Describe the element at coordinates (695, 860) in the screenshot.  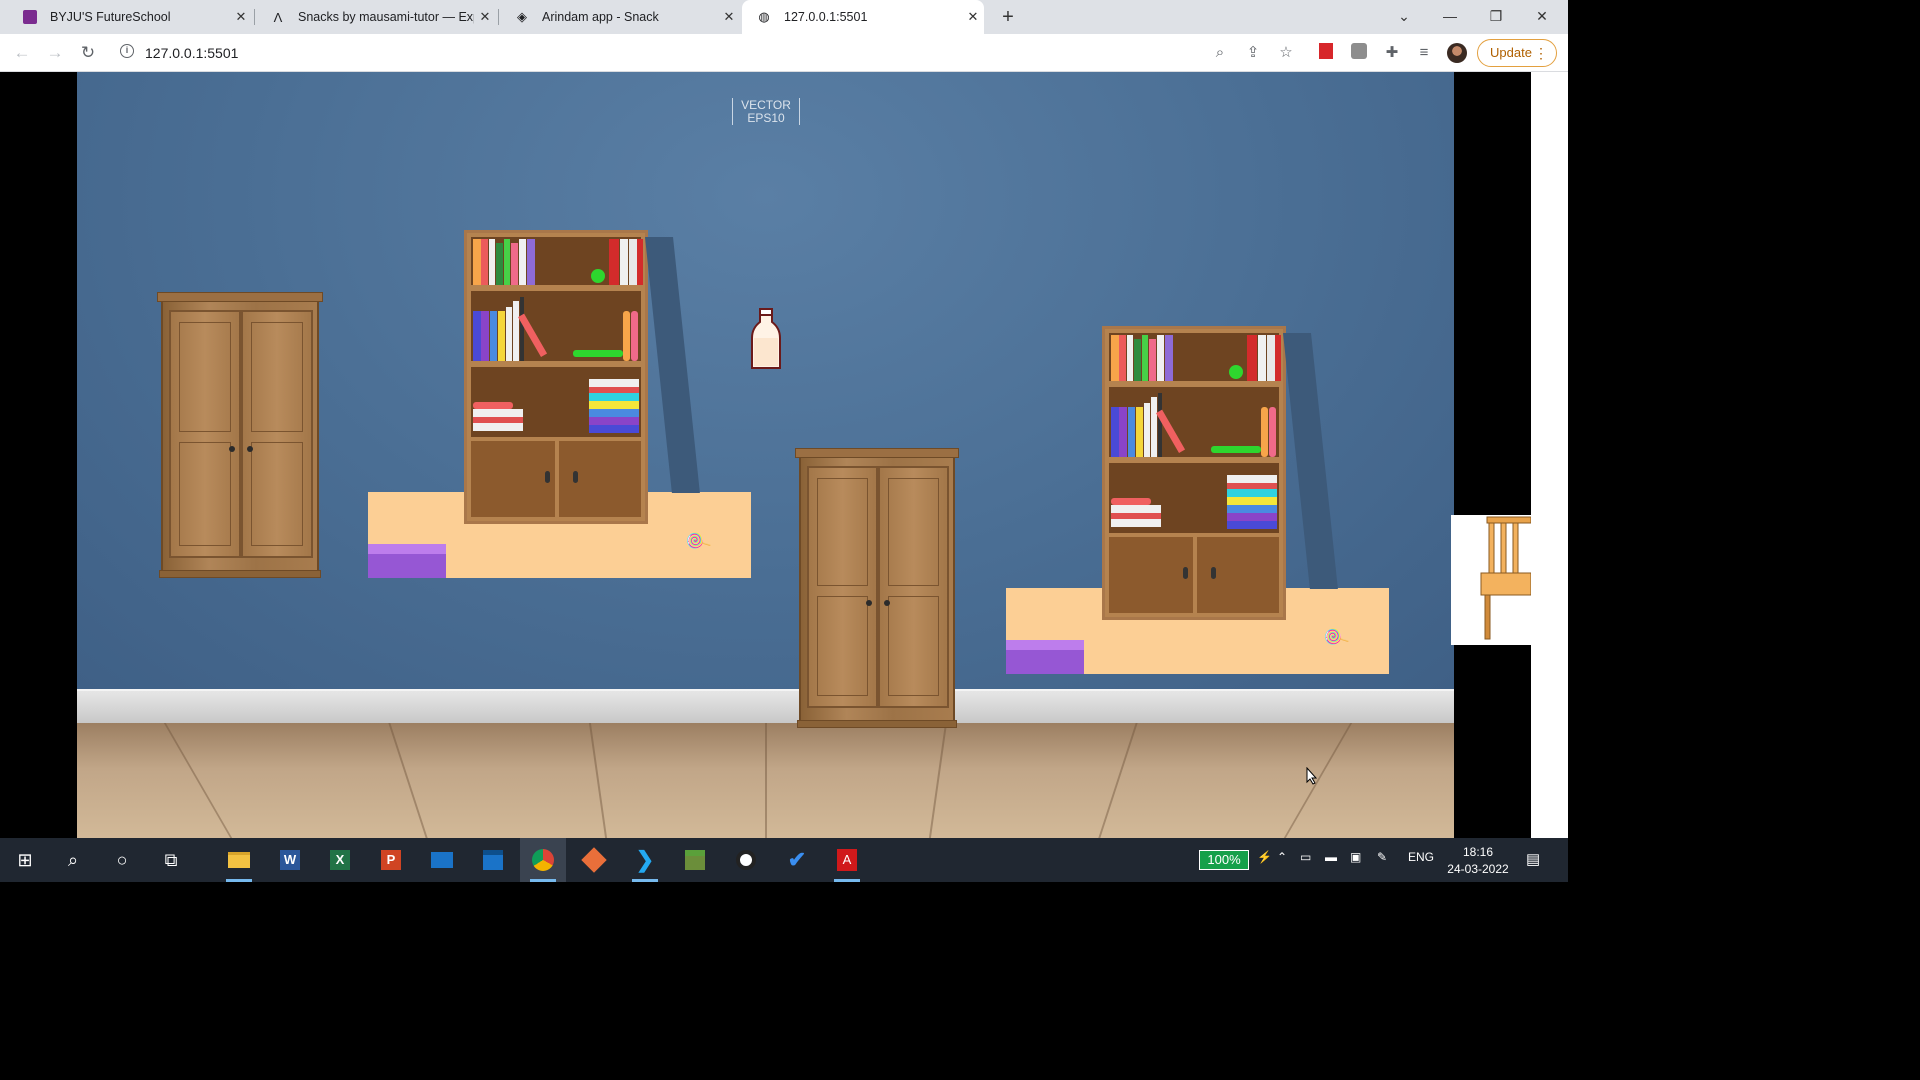
I see `minecraft-icon` at that location.